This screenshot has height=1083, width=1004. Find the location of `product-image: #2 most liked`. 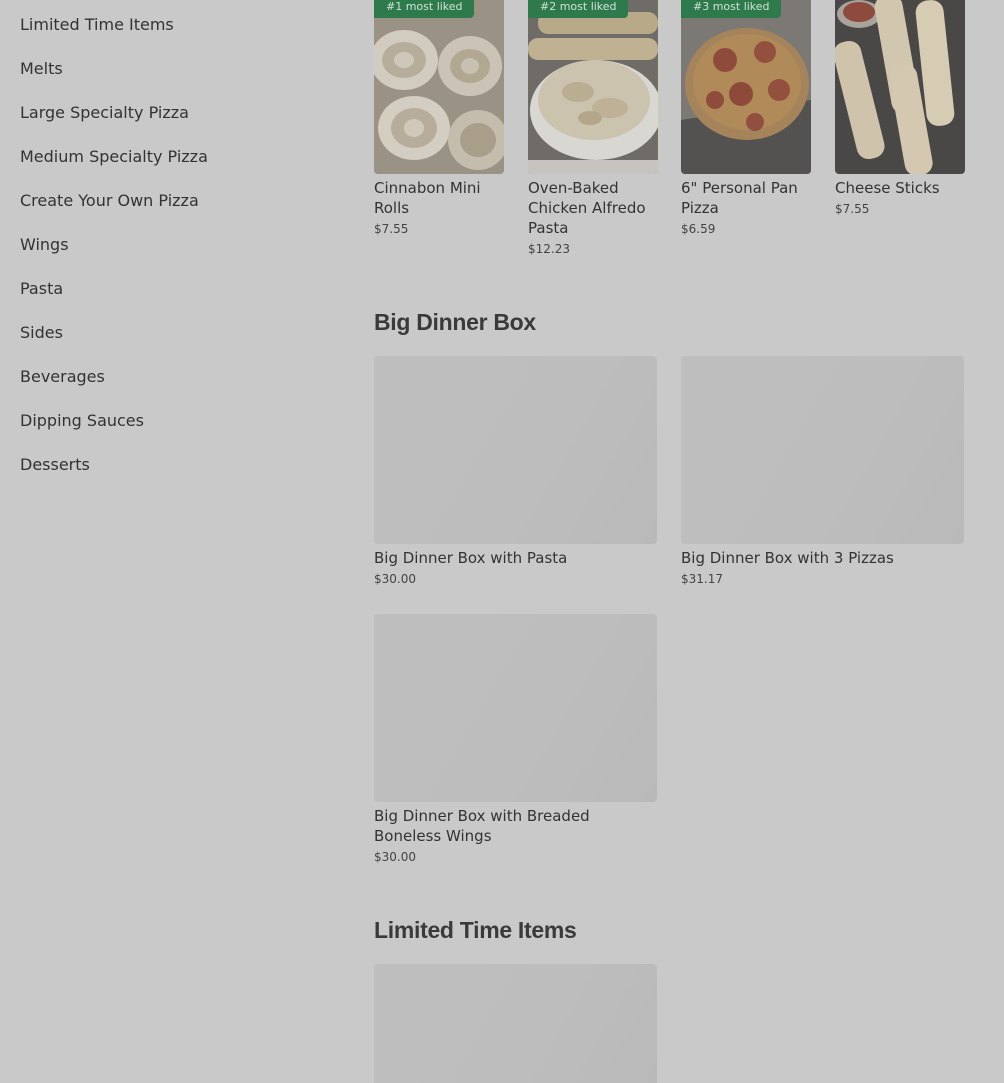

product-image: #2 most liked is located at coordinates (593, 87).